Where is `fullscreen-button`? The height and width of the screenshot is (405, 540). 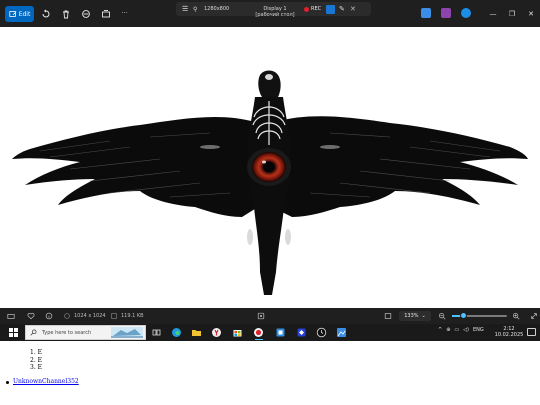 fullscreen-button is located at coordinates (534, 316).